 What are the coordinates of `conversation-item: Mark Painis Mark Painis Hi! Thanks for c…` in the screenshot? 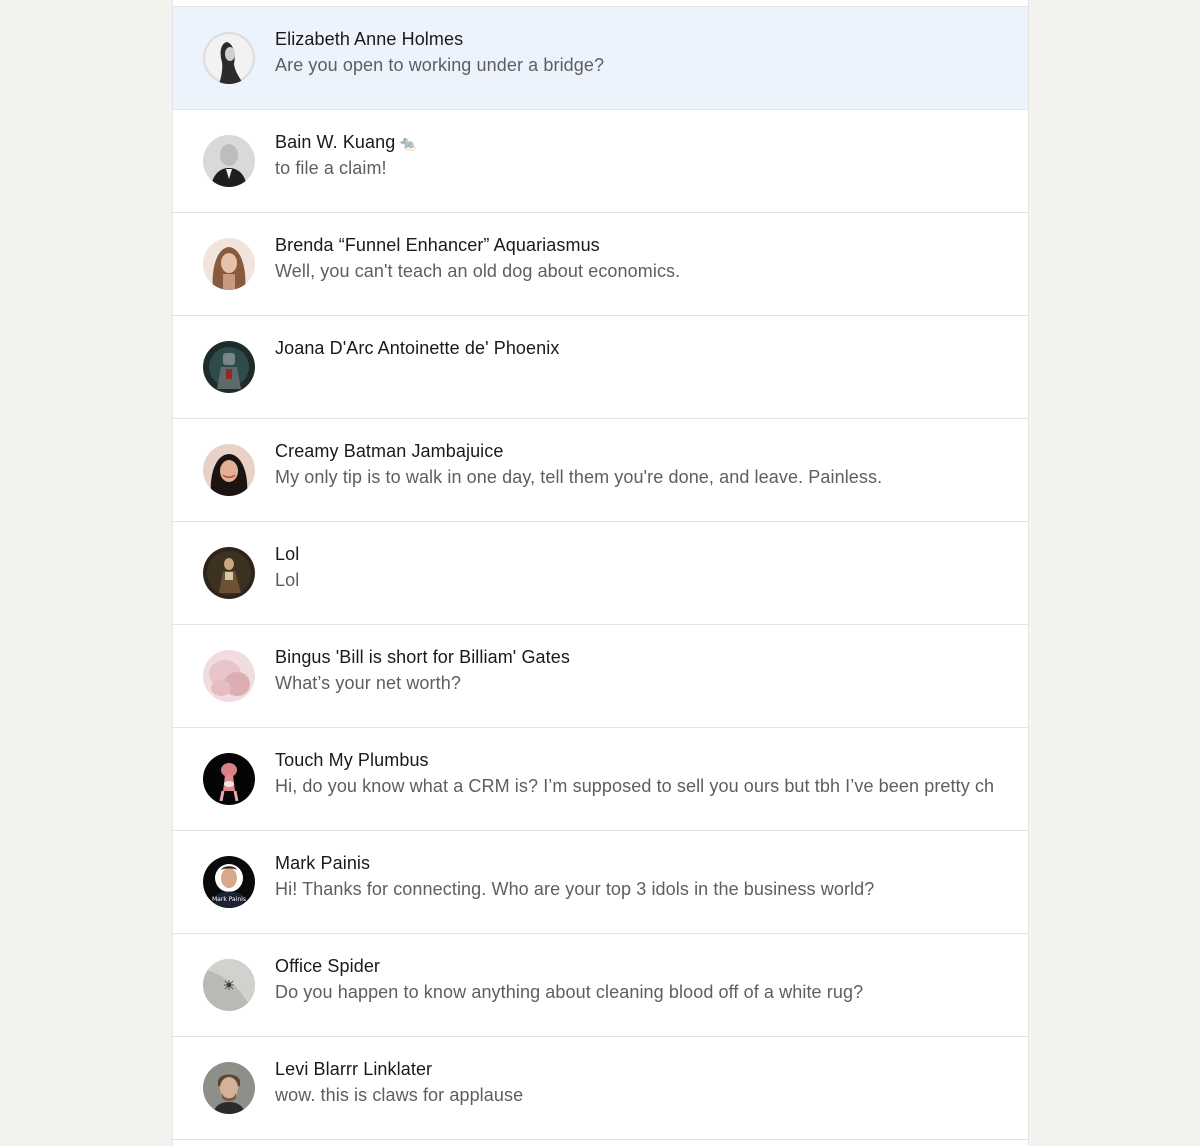 It's located at (600, 882).